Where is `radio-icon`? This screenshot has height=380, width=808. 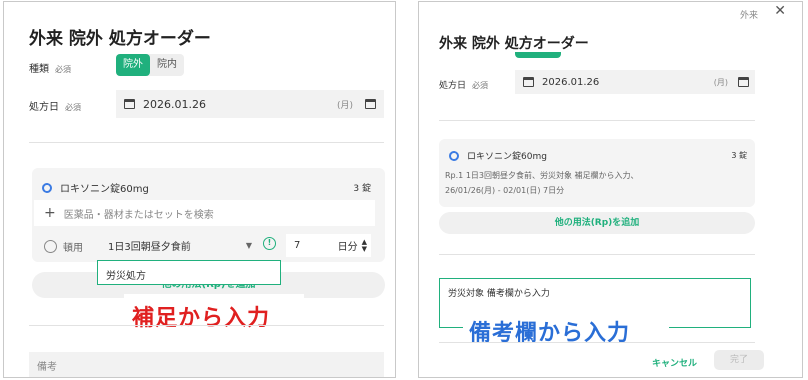
radio-icon is located at coordinates (50, 246).